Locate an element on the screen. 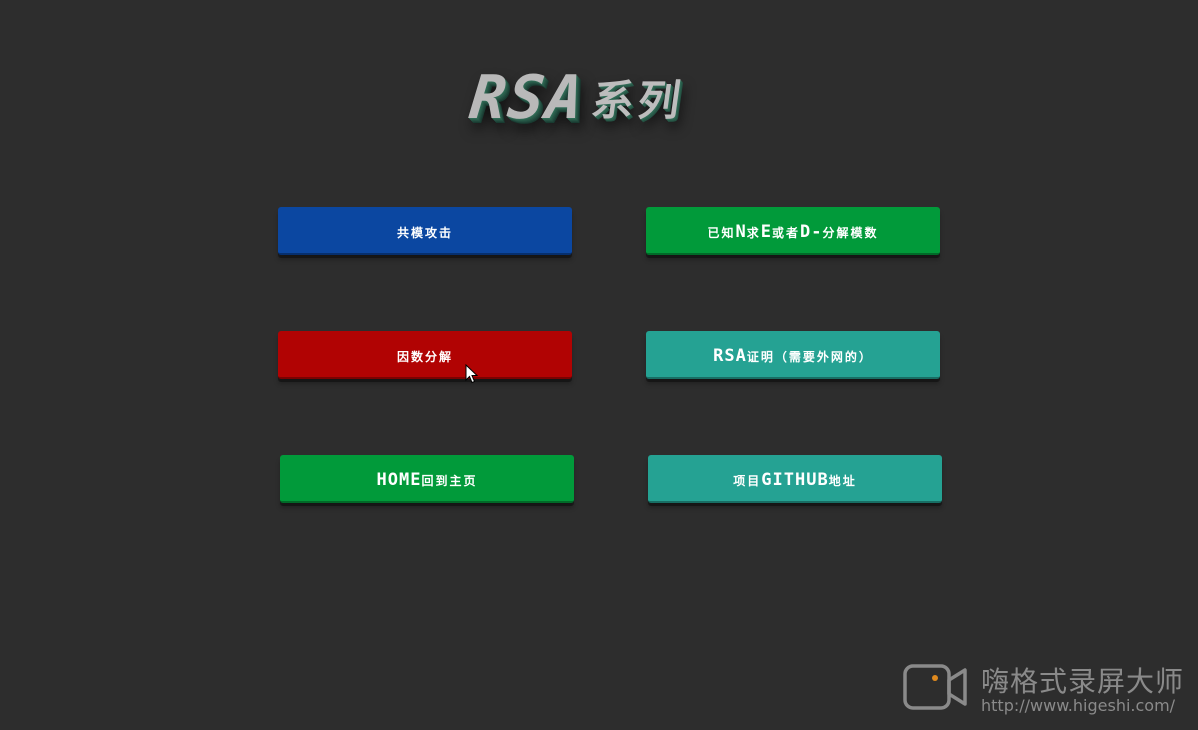 Image resolution: width=1198 pixels, height=730 pixels. video-camera-icon is located at coordinates (935, 687).